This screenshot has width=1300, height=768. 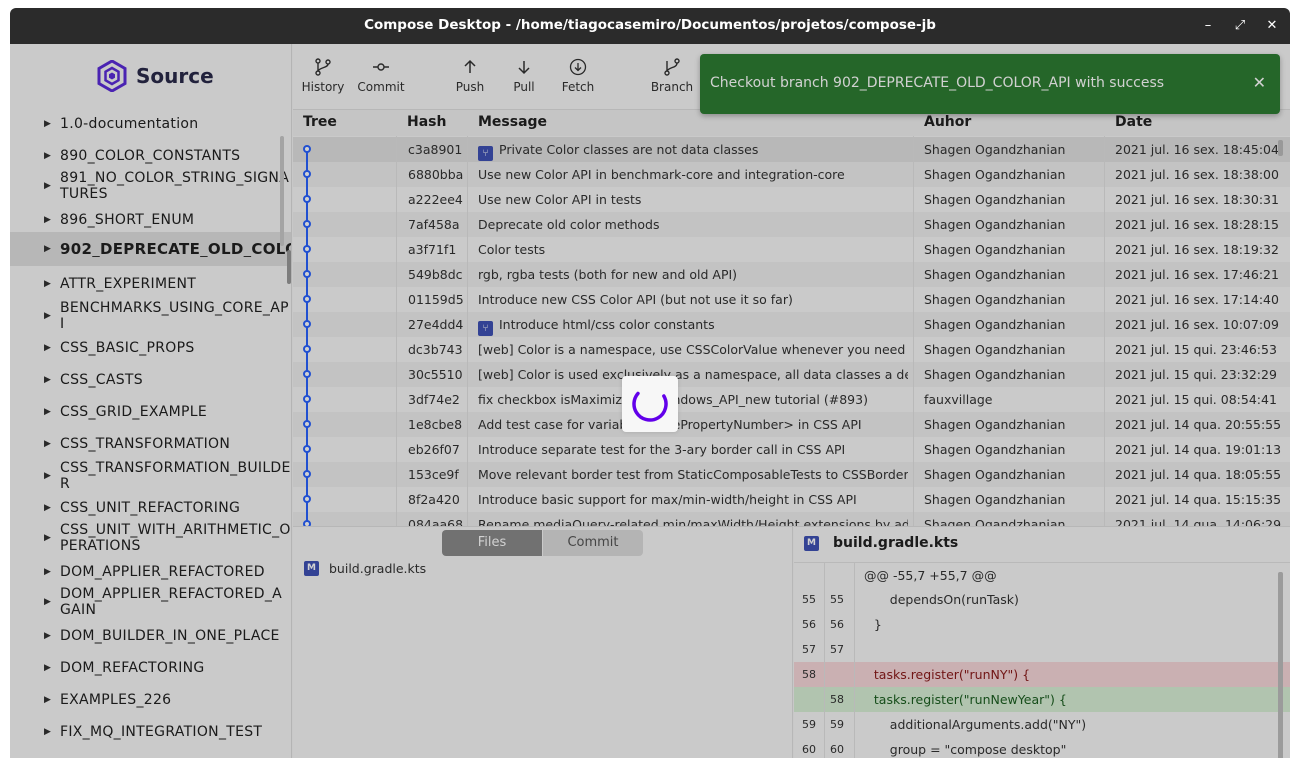 I want to click on branch-item: ▶ CSS_UNIT_WITH_ARITHMETIC_OPERATIONS, so click(x=150, y=538).